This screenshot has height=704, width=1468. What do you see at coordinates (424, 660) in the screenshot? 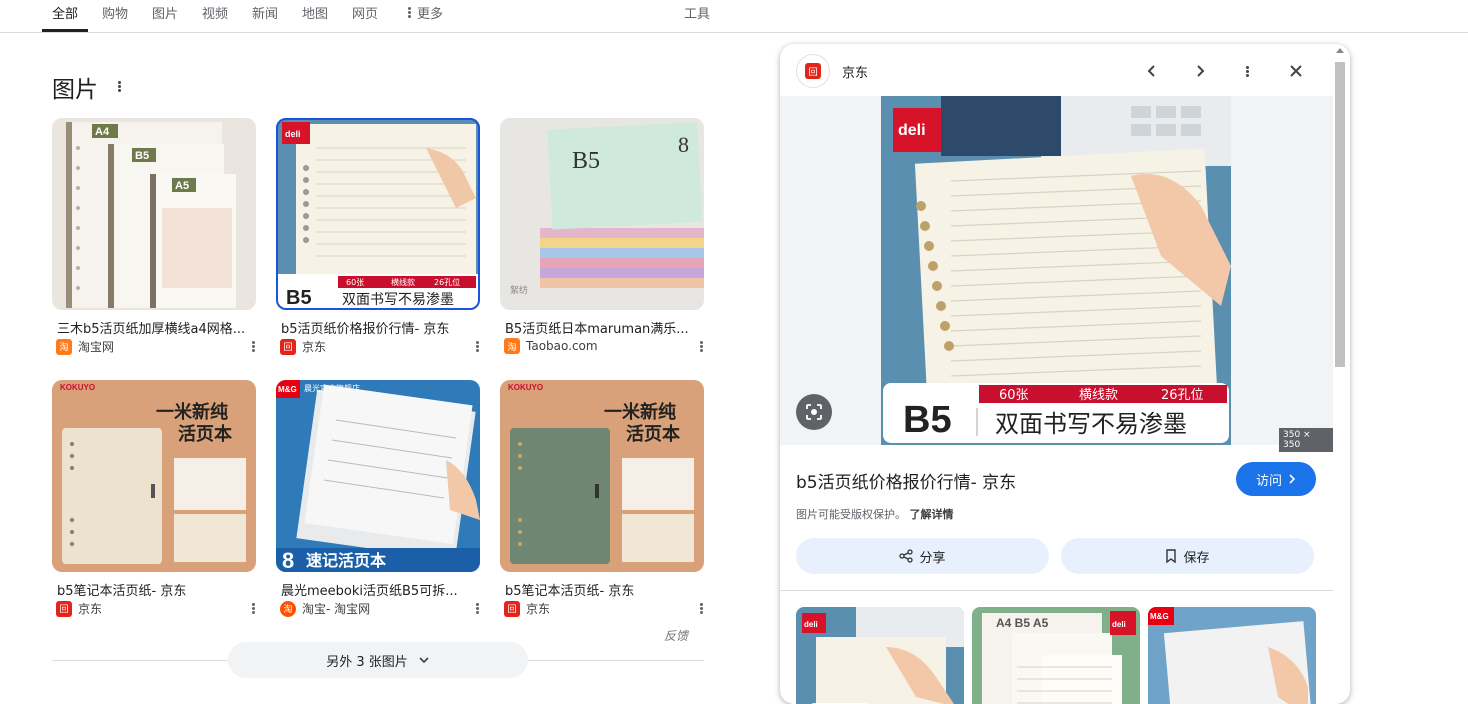
I see `chevron-down-icon` at bounding box center [424, 660].